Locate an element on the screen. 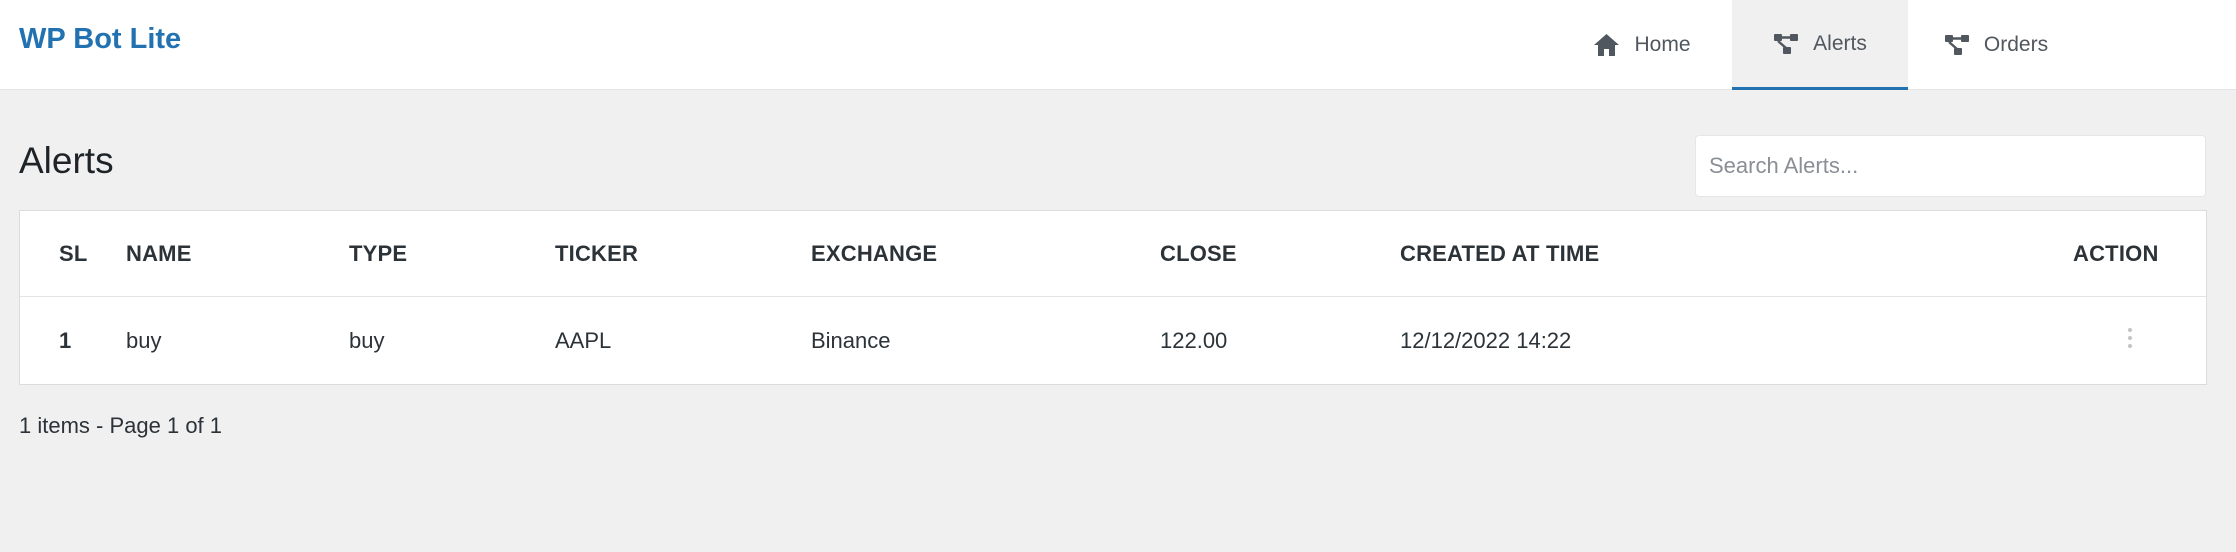  pagination-prefix: 1 items - Page is located at coordinates (93, 425).